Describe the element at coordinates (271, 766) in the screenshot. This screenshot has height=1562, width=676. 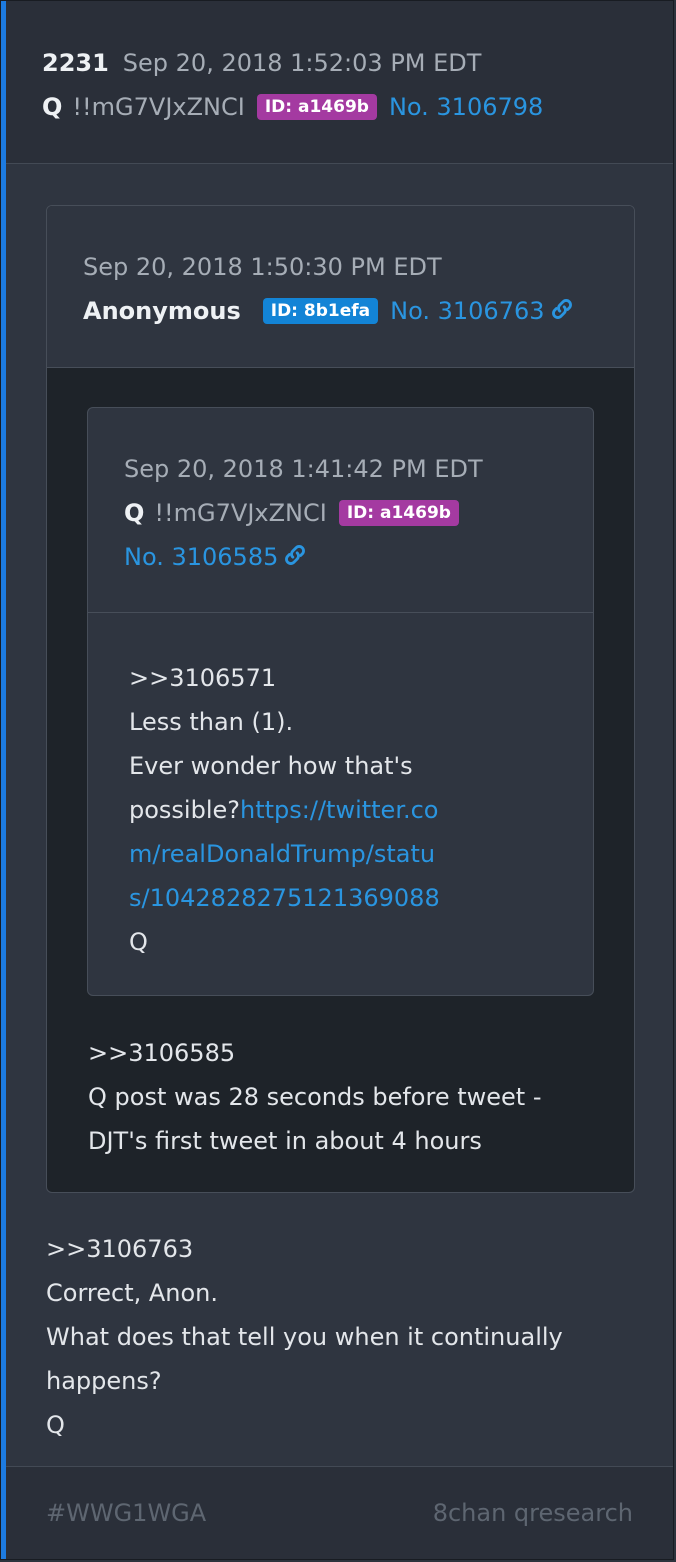
I see `body-line: Ever wonder how that's` at that location.